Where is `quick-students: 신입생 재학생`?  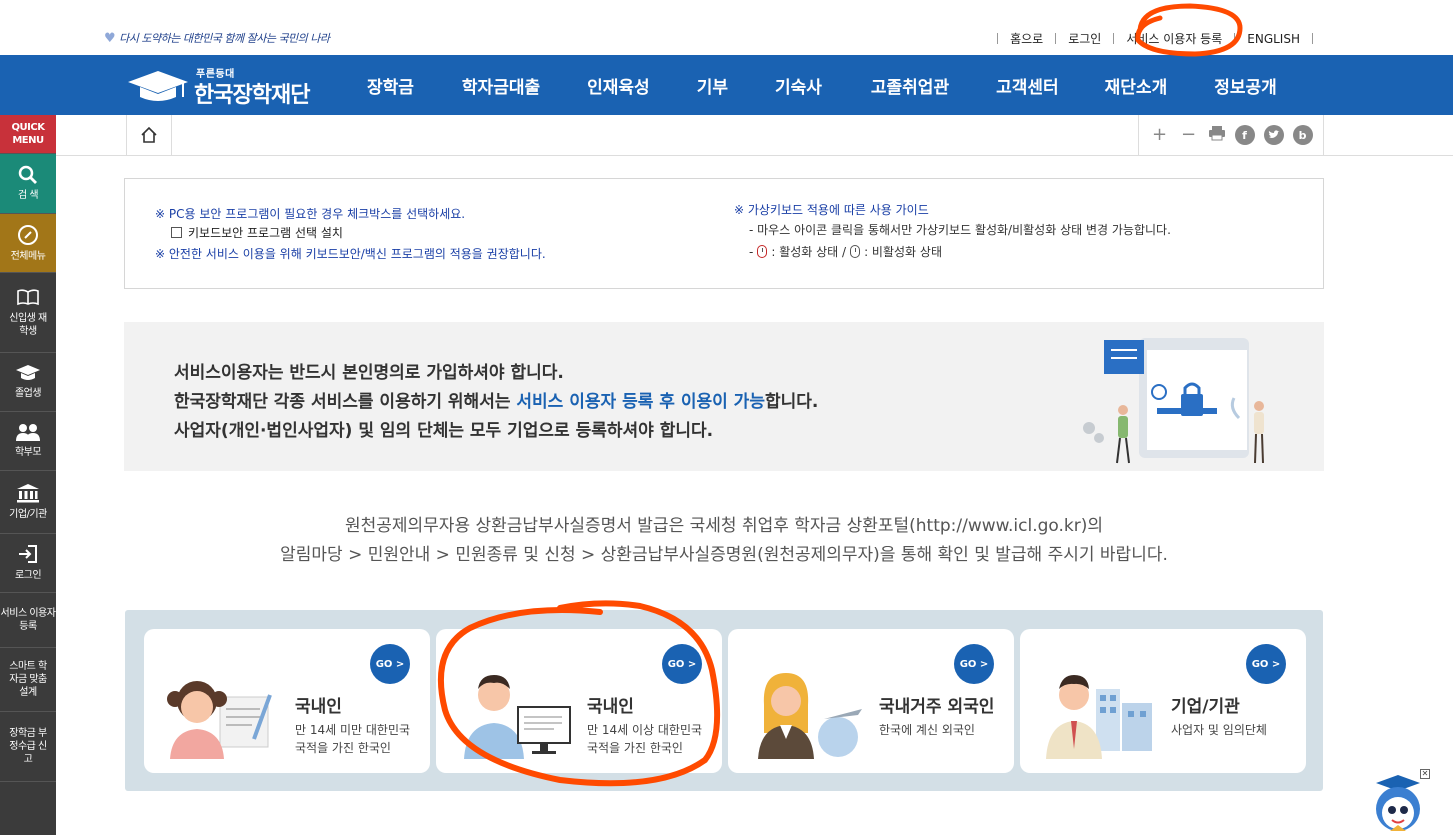 quick-students: 신입생 재학생 is located at coordinates (28, 313).